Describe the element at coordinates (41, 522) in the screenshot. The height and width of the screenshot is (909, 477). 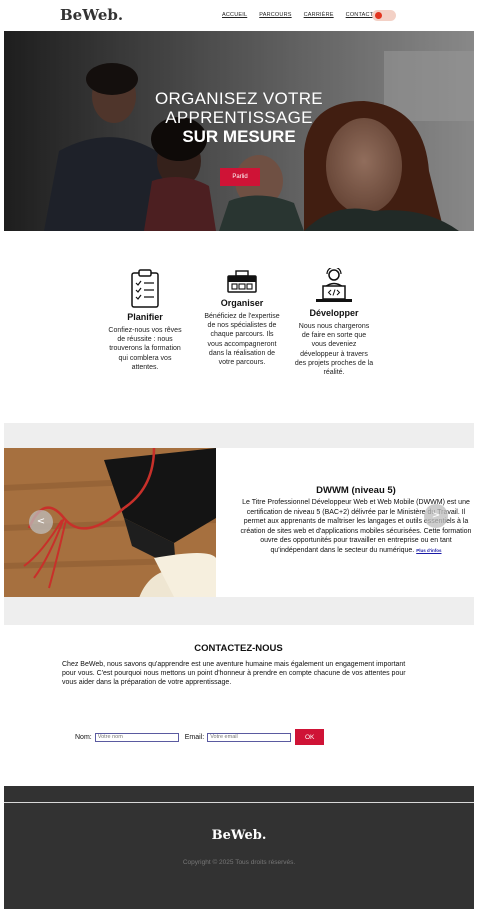
I see `carousel-prev-arrow: <` at that location.